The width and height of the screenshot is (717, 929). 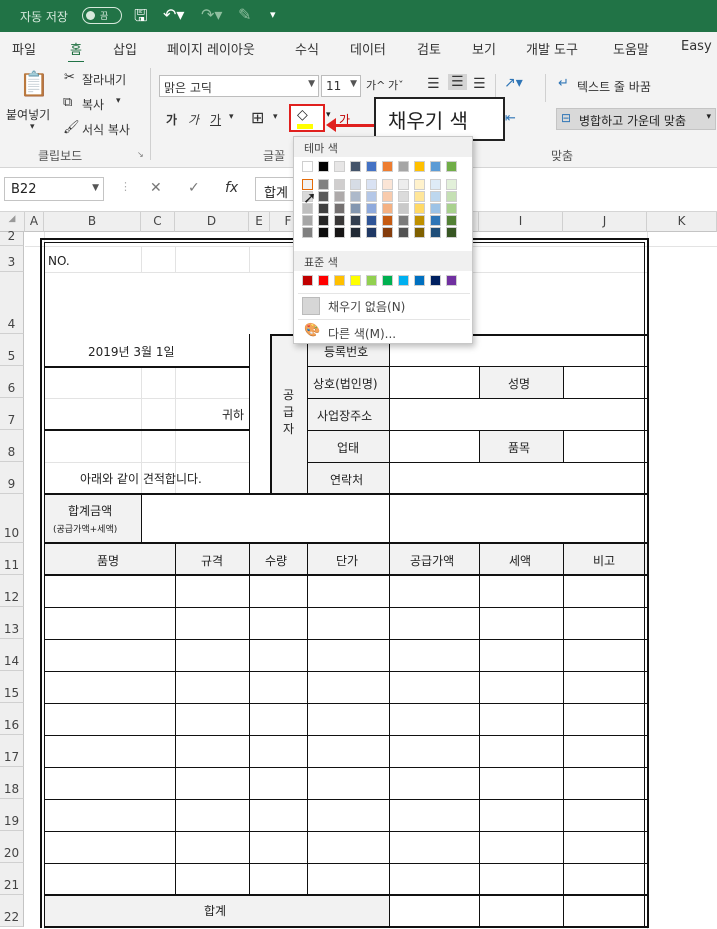 What do you see at coordinates (171, 119) in the screenshot?
I see `bold-button: 가` at bounding box center [171, 119].